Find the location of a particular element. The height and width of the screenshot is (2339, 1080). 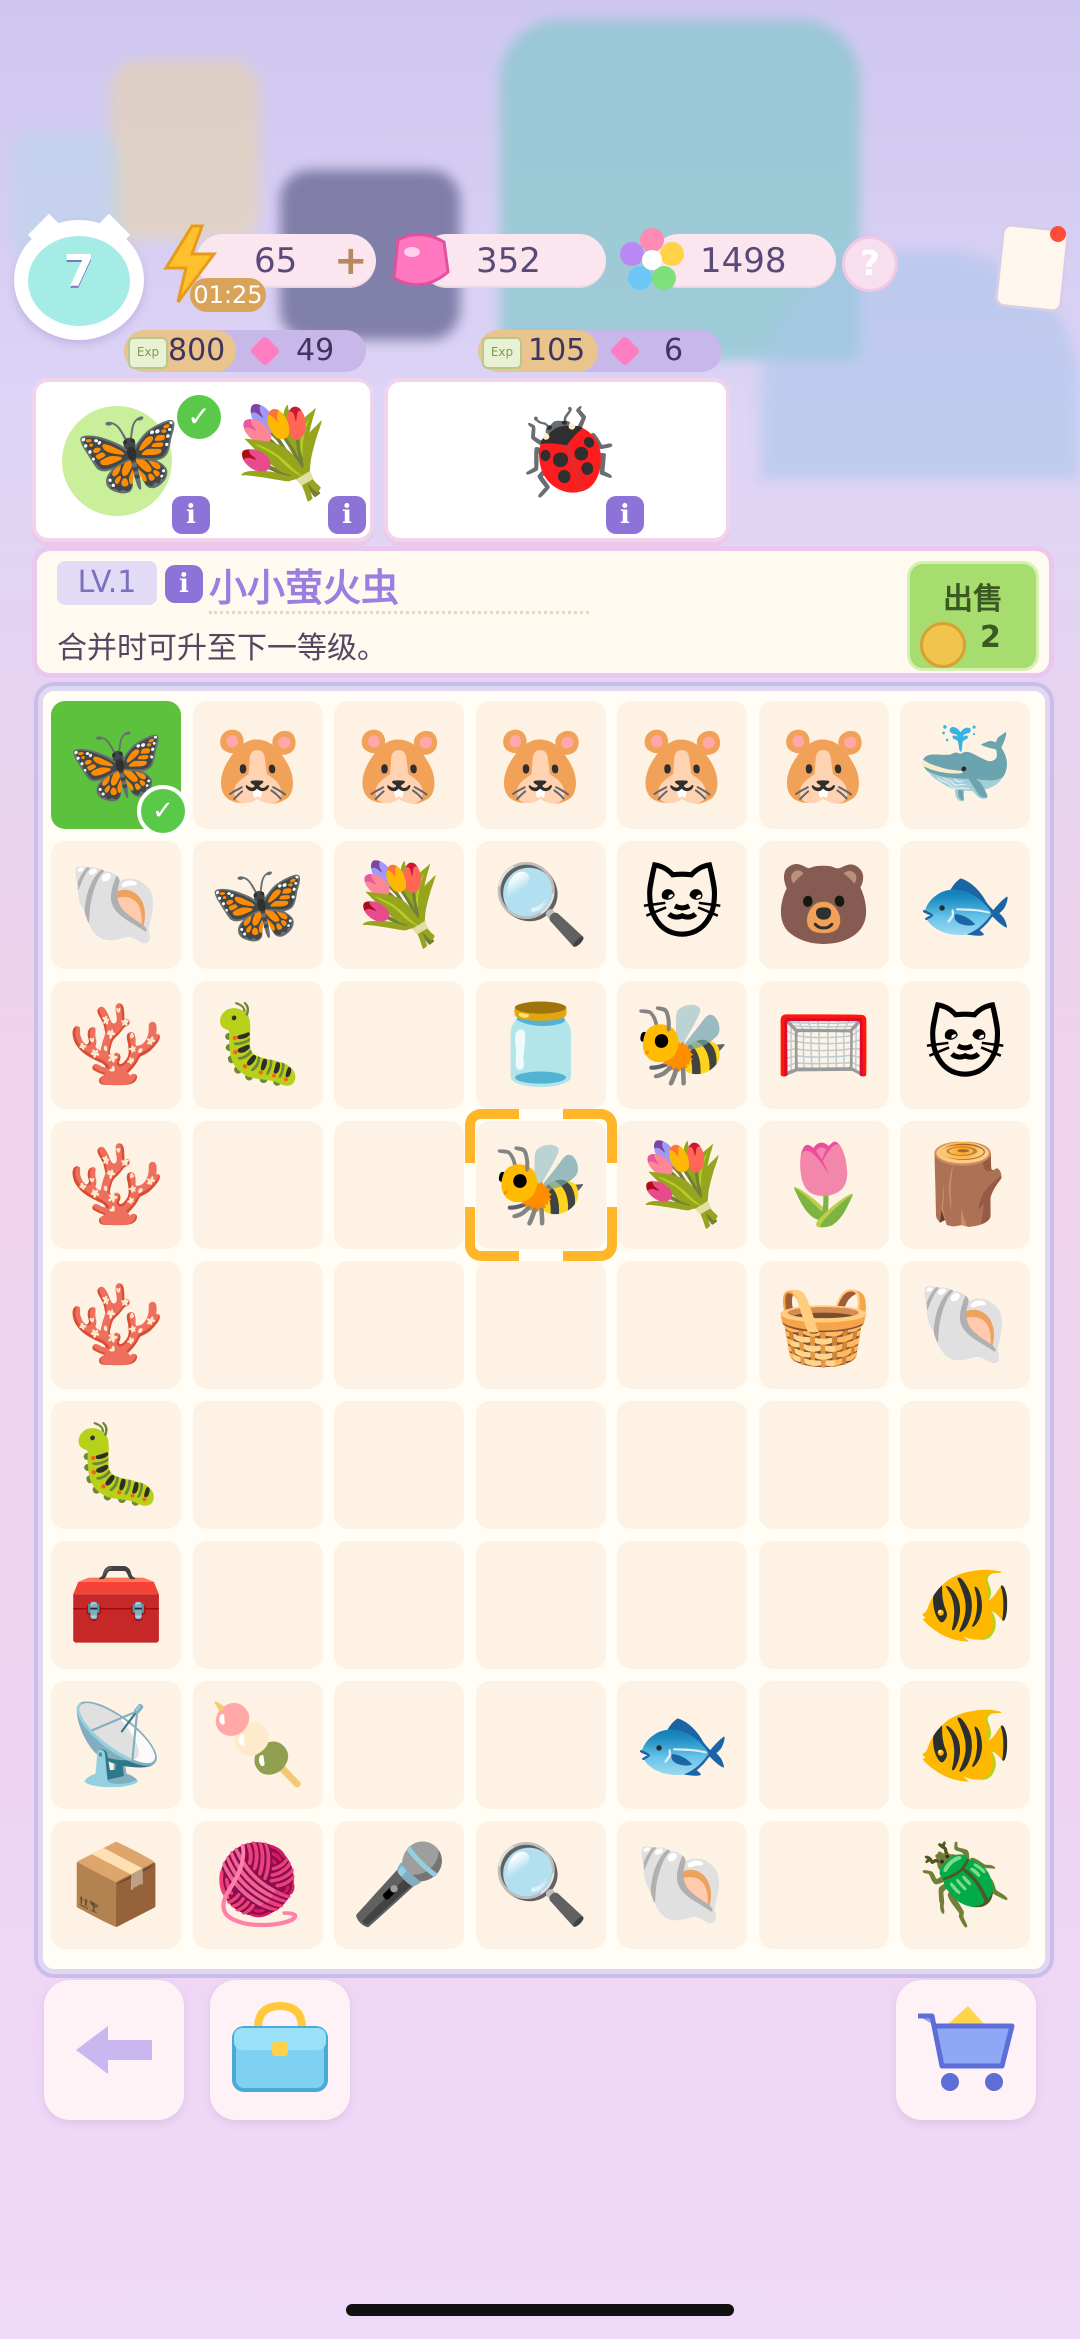

board-cell: 🪵 is located at coordinates (965, 1185).